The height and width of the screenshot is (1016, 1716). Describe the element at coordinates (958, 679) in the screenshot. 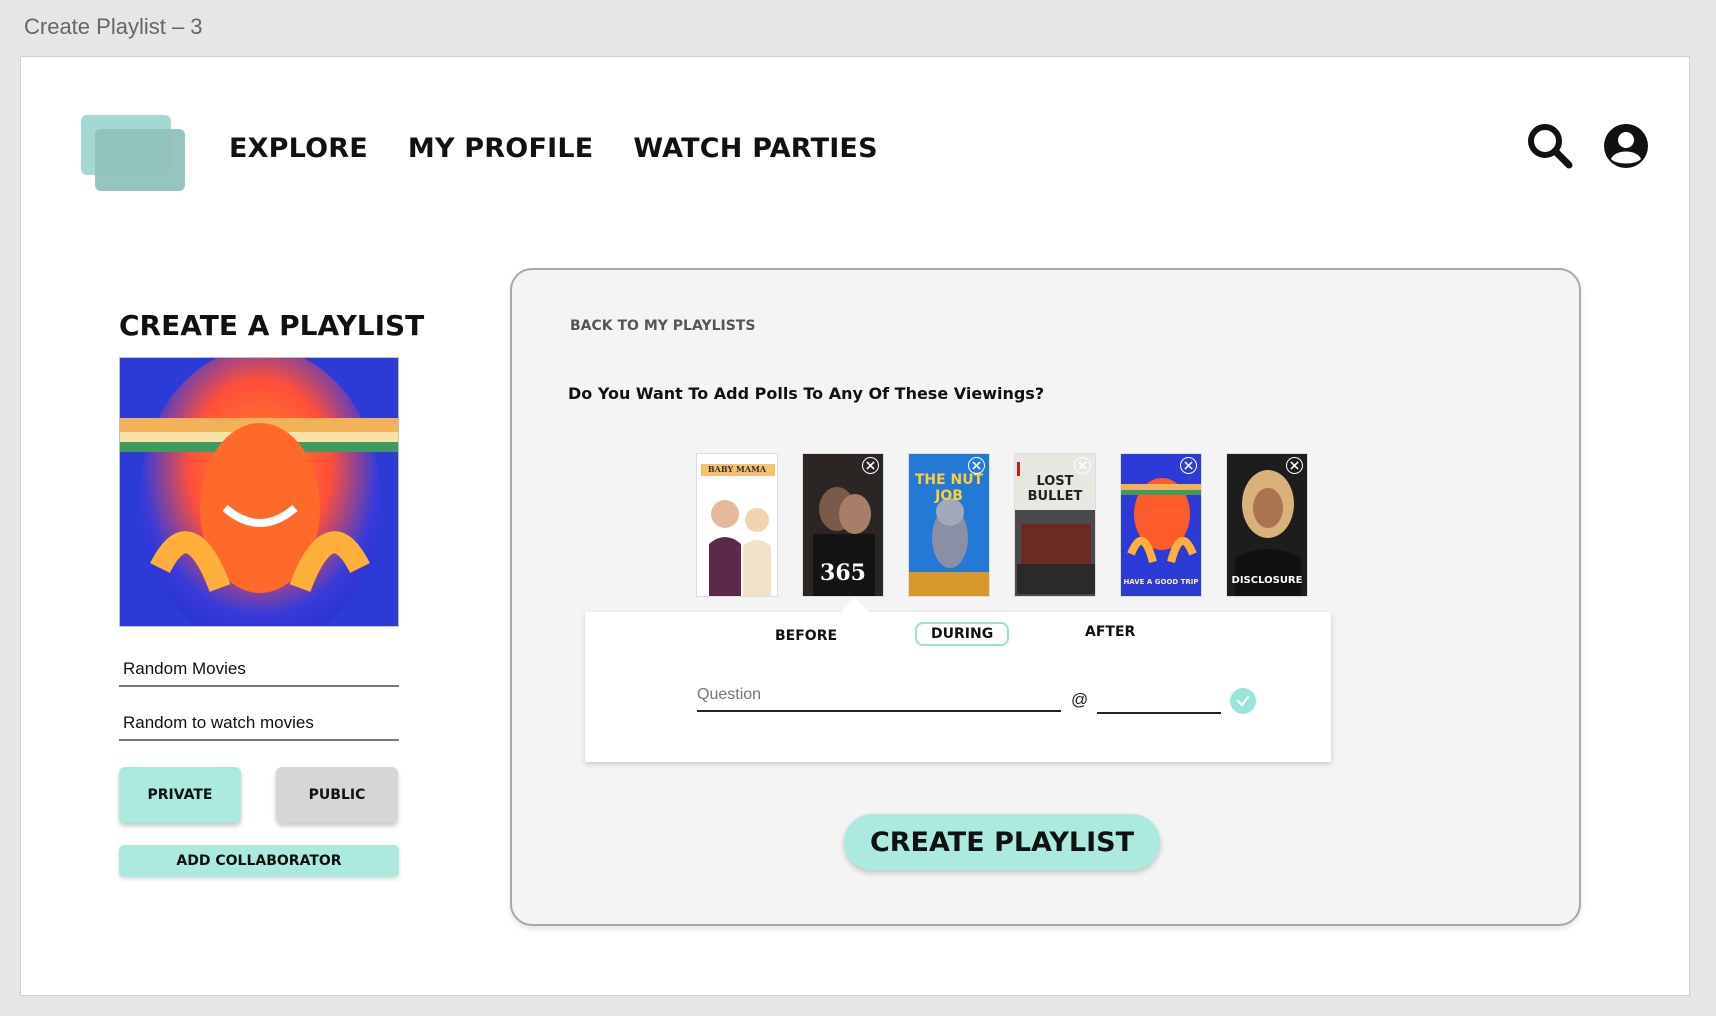

I see `poll-card: BEFORE DURING AFTER @` at that location.